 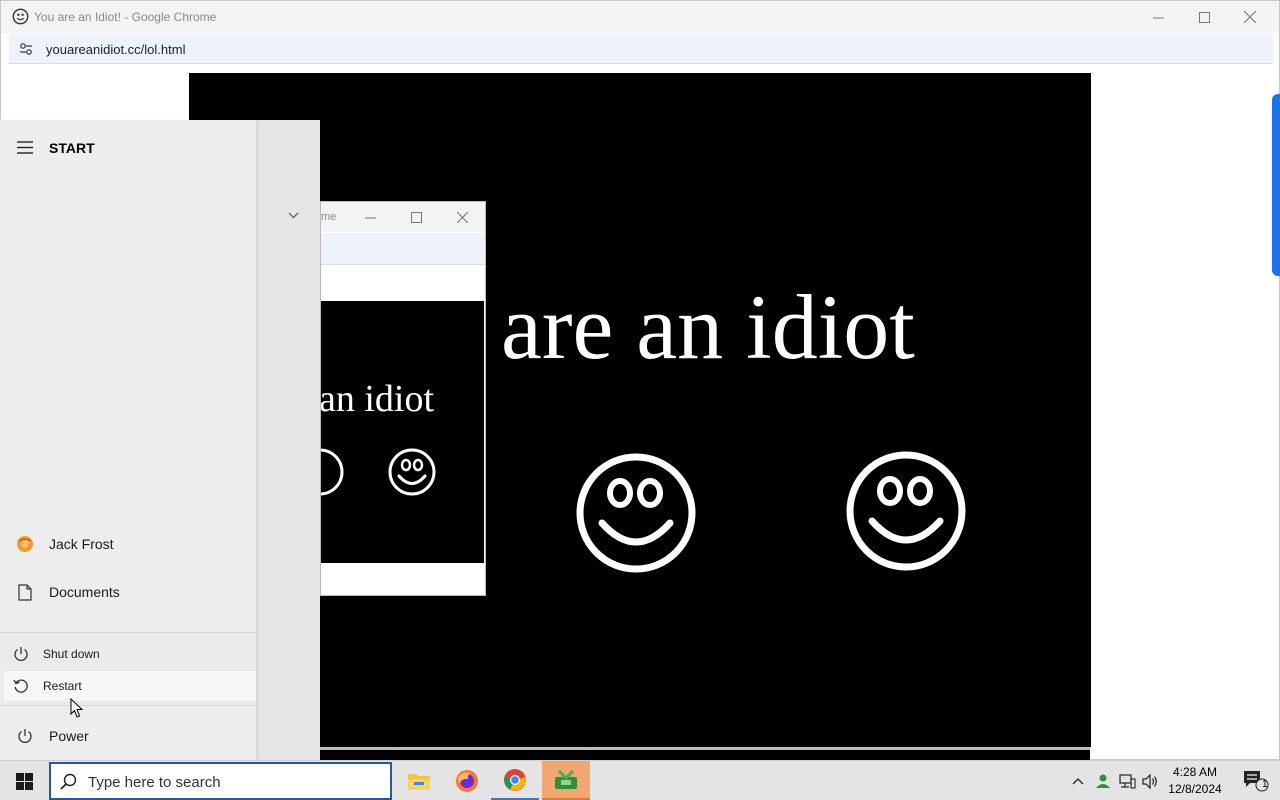 I want to click on clock-time: 4:28 AM, so click(x=1195, y=772).